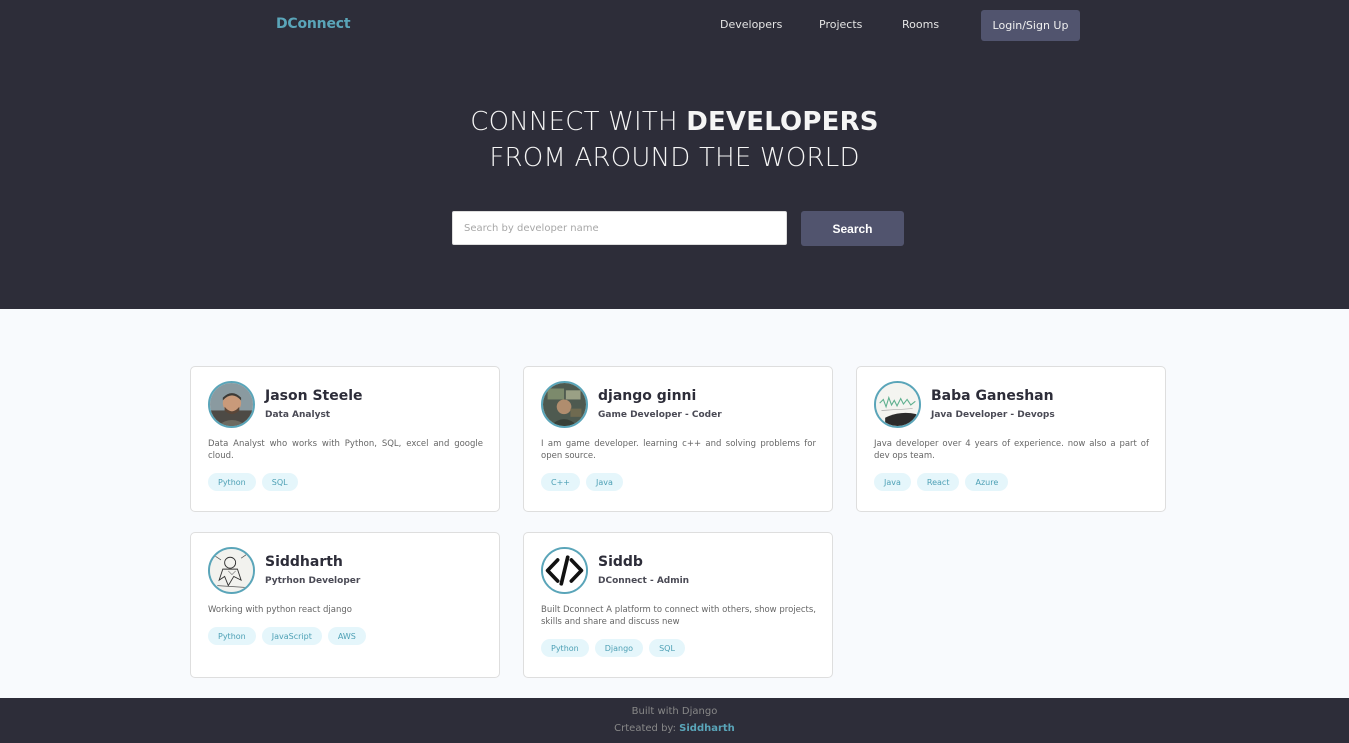 The width and height of the screenshot is (1349, 743). I want to click on footer: Built with Django Crteated by: Siddharth, so click(674, 720).